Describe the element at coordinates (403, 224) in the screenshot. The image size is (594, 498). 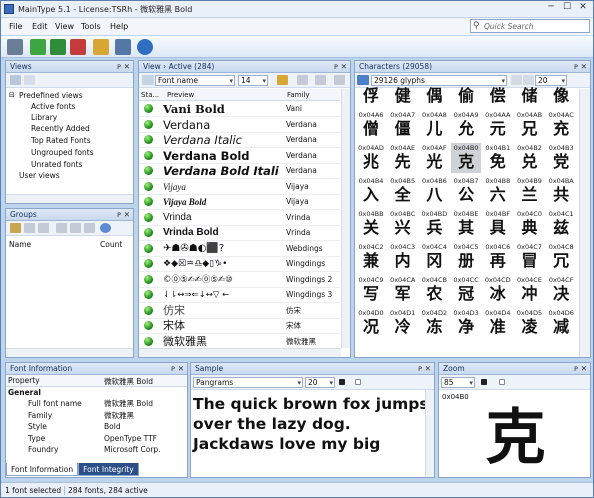
I see `glyph-cell: 0x04BC 兴` at that location.